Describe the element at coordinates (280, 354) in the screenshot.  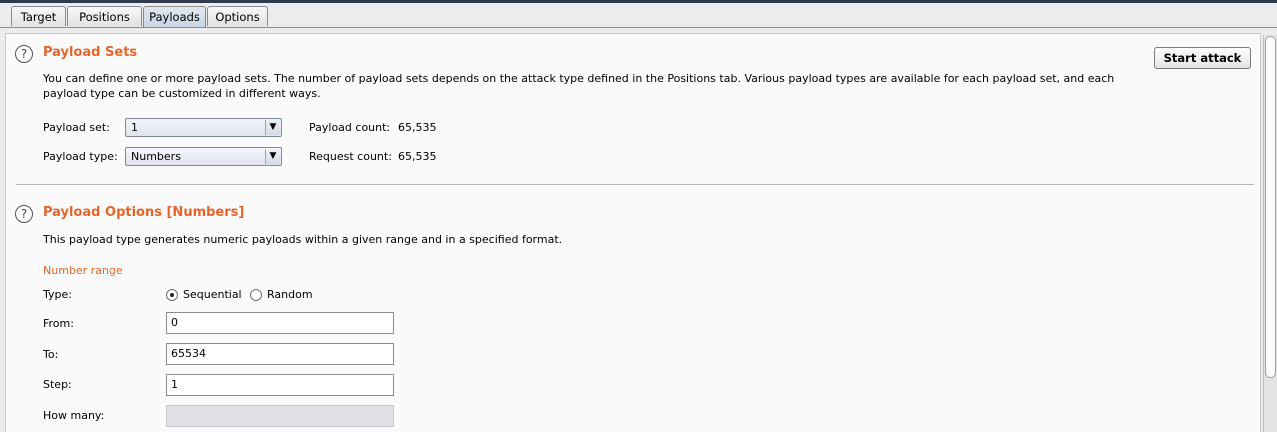
I see `to-field: 65534` at that location.